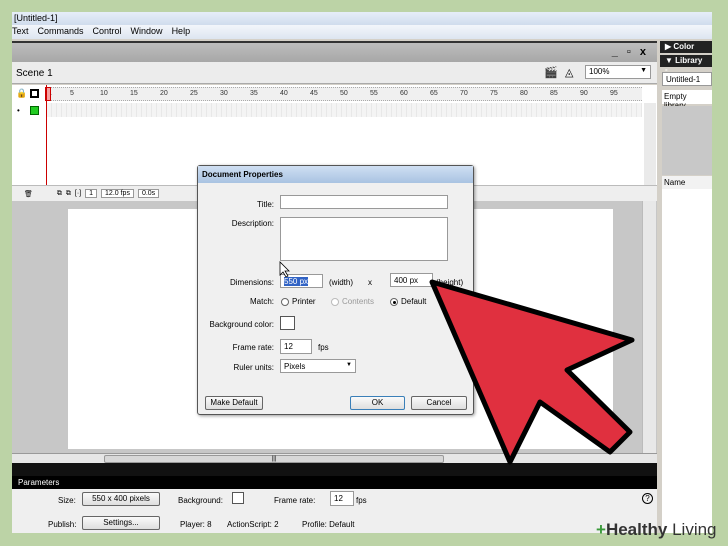 The image size is (728, 546). Describe the element at coordinates (532, 372) in the screenshot. I see `arrow-pointer-icon` at that location.